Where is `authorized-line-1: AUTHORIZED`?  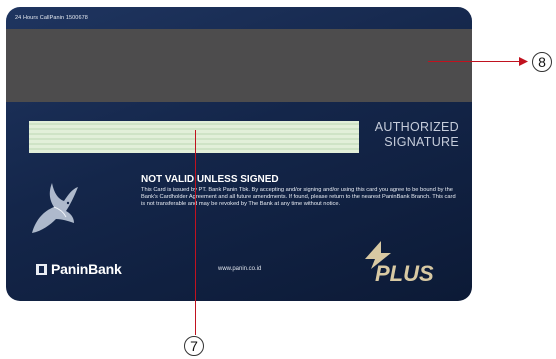
authorized-line-1: AUTHORIZED is located at coordinates (416, 127).